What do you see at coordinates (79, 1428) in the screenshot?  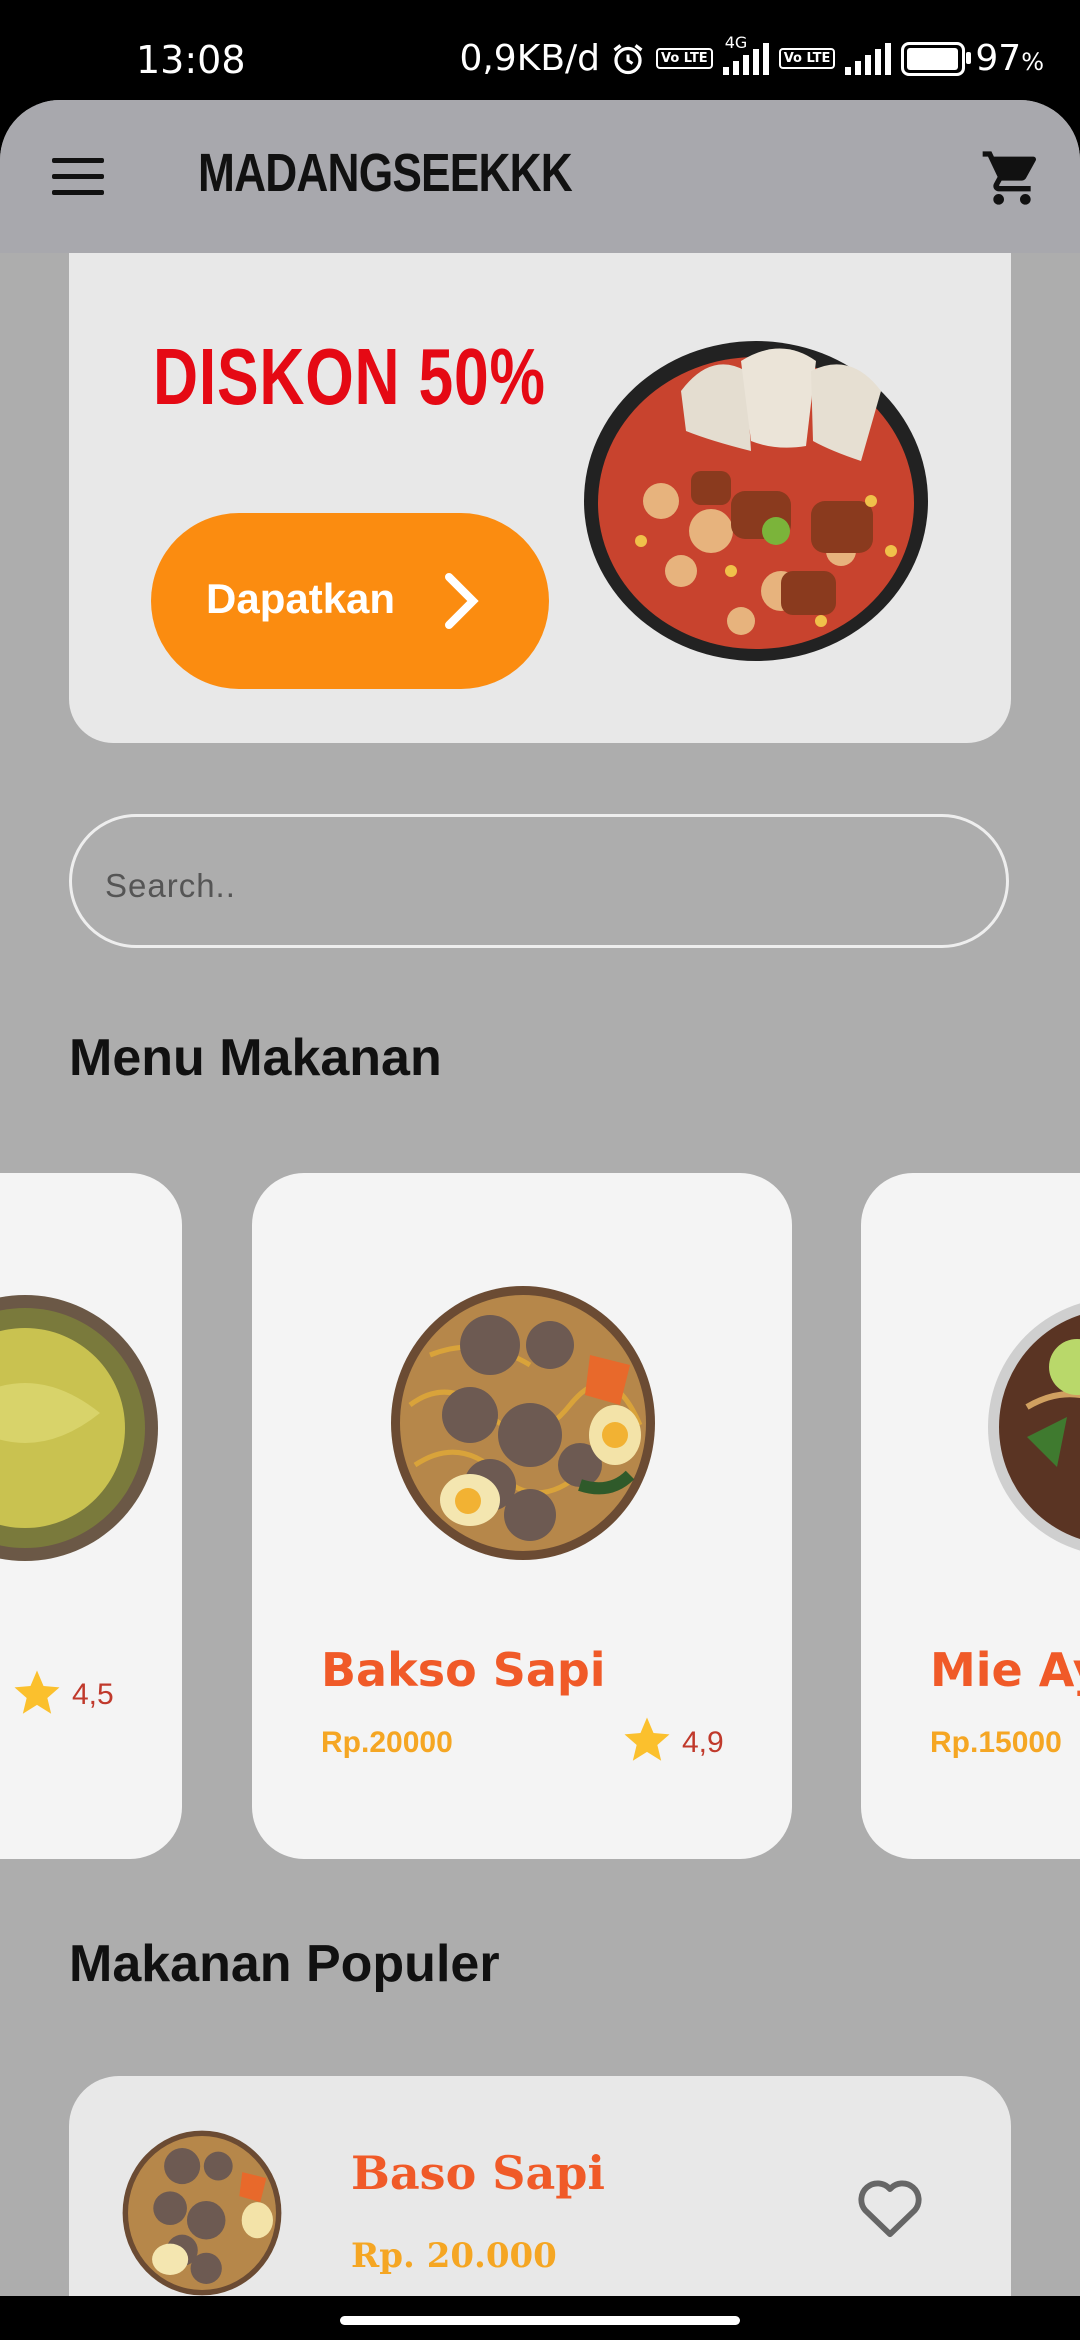 I see `noodle-soup-image` at bounding box center [79, 1428].